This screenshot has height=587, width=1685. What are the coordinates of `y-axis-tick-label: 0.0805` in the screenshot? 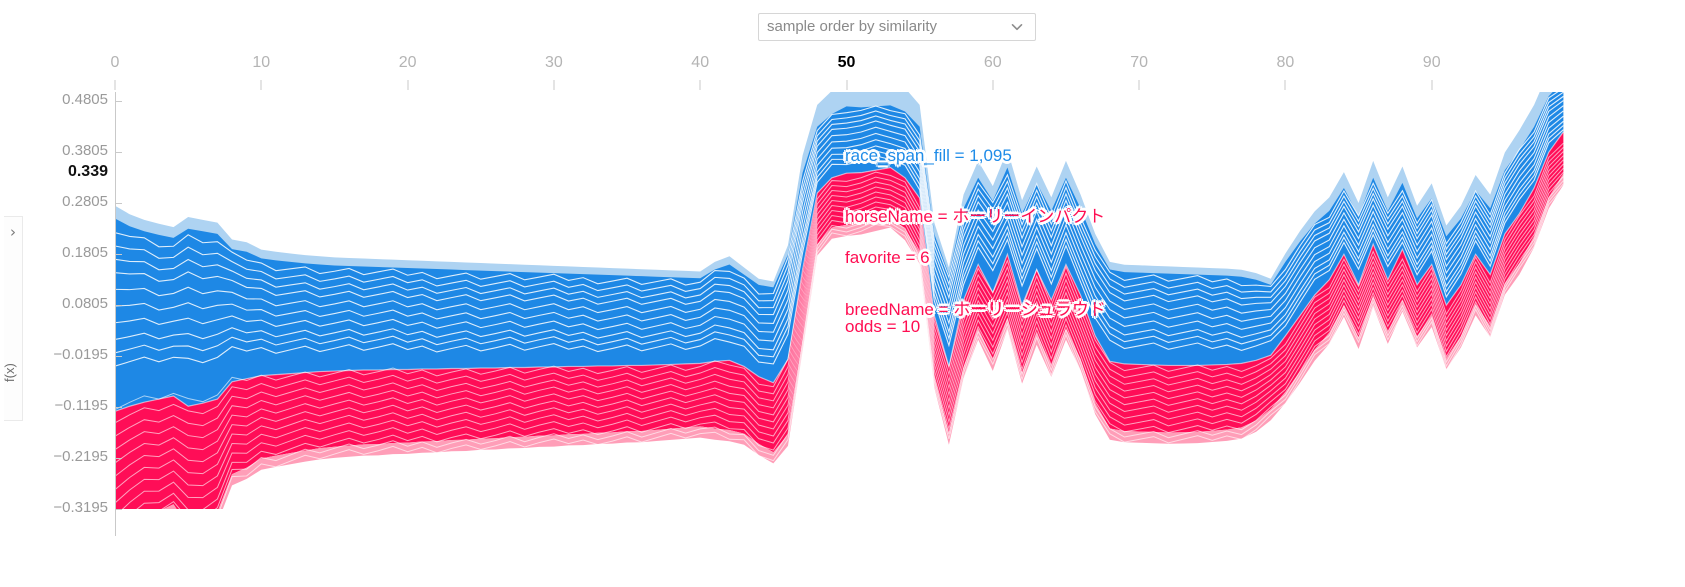 It's located at (85, 303).